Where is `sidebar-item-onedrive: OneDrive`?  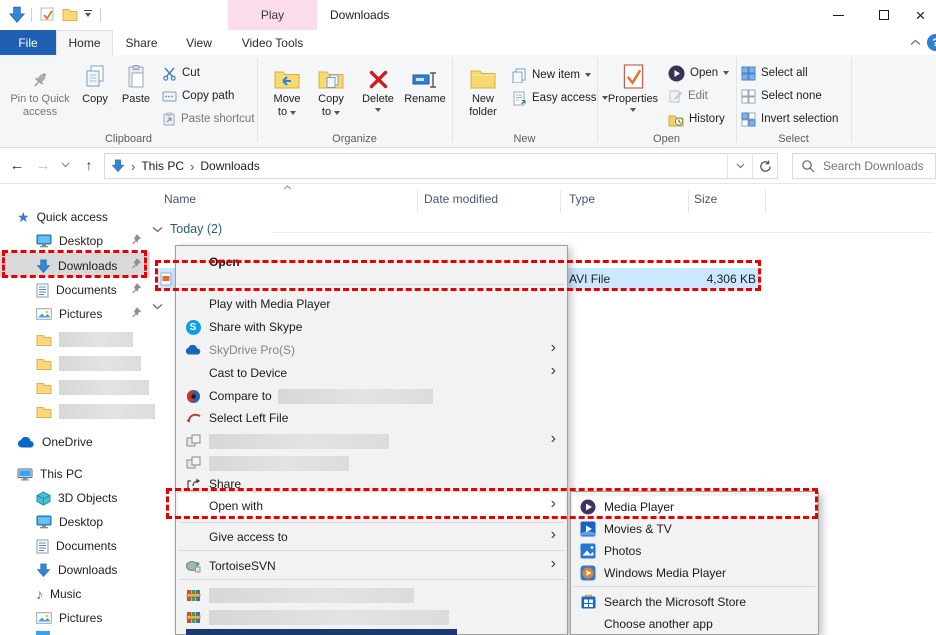
sidebar-item-onedrive: OneDrive is located at coordinates (55, 442).